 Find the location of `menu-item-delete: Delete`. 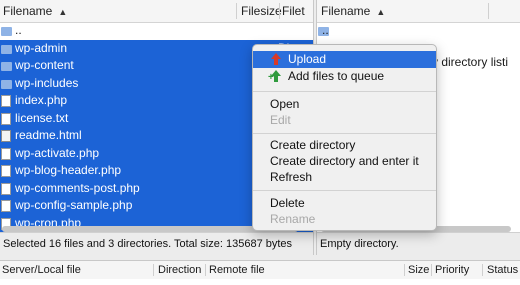

menu-item-delete: Delete is located at coordinates (344, 203).